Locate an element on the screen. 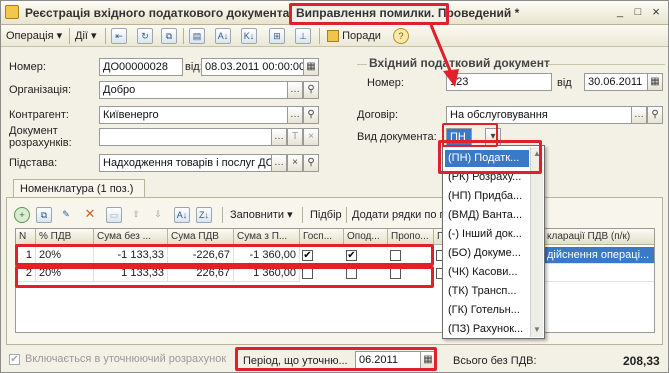  pin-icon: ⊥ is located at coordinates (303, 36).